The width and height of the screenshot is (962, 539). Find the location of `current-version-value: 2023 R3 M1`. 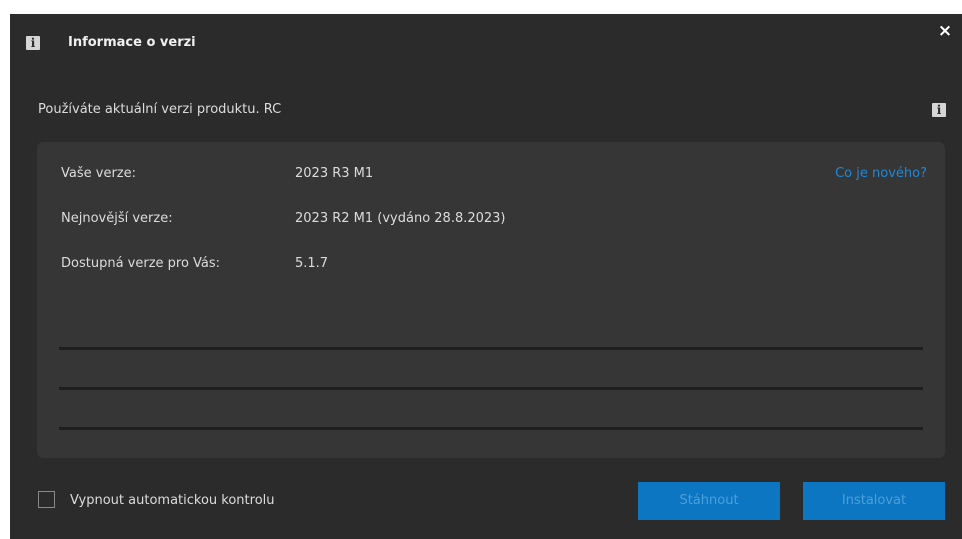

current-version-value: 2023 R3 M1 is located at coordinates (334, 173).